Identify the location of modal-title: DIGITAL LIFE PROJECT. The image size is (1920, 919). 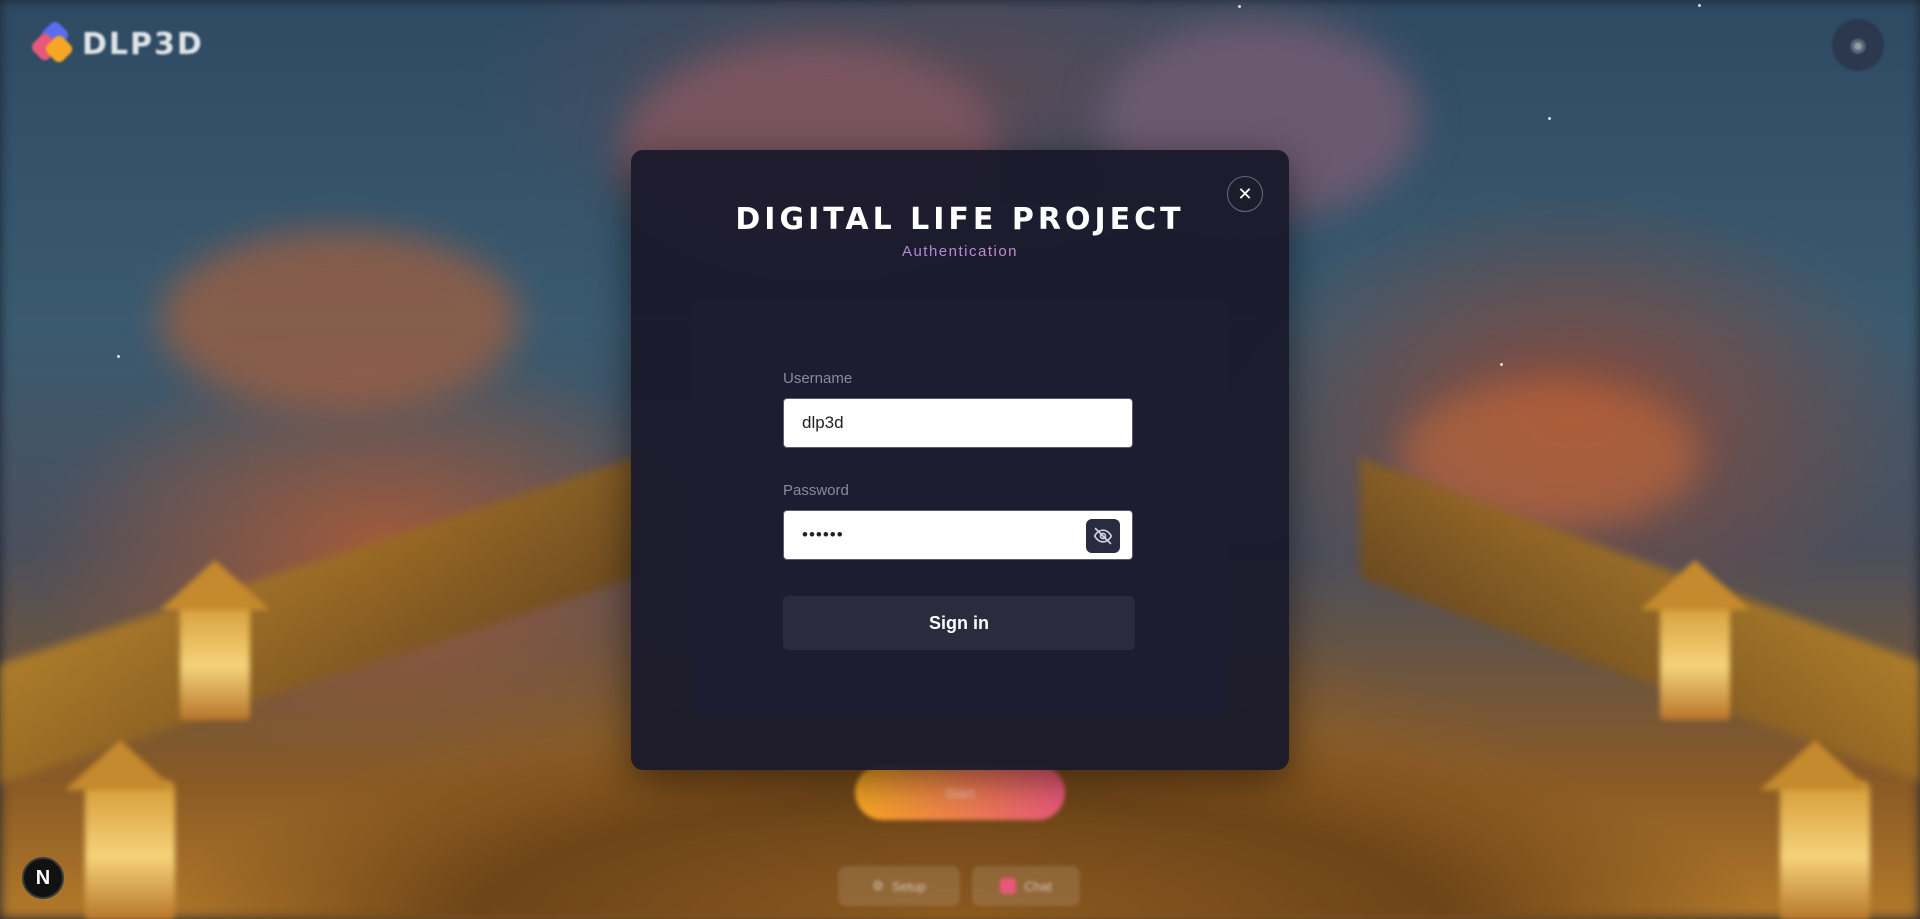
(960, 219).